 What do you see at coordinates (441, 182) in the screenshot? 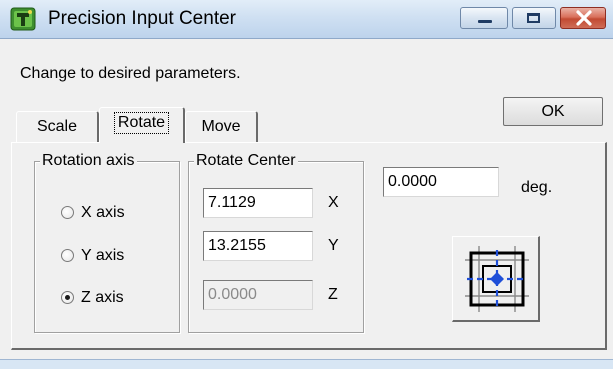
I see `angle-input: 0.0000` at bounding box center [441, 182].